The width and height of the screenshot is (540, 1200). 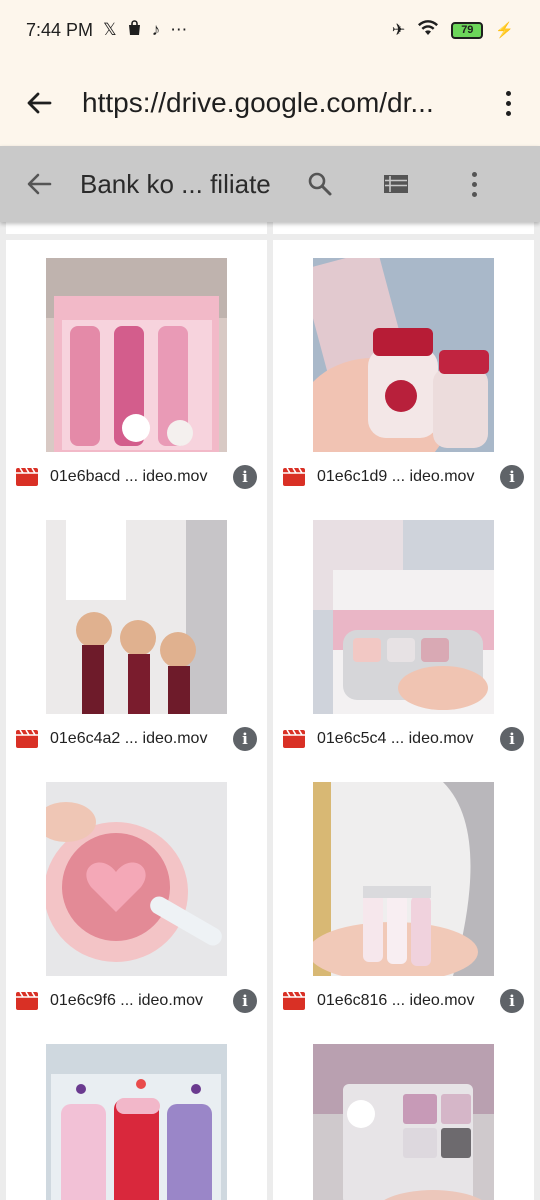 What do you see at coordinates (129, 738) in the screenshot?
I see `file-name: 01e6c4a2 ... ideo.mov` at bounding box center [129, 738].